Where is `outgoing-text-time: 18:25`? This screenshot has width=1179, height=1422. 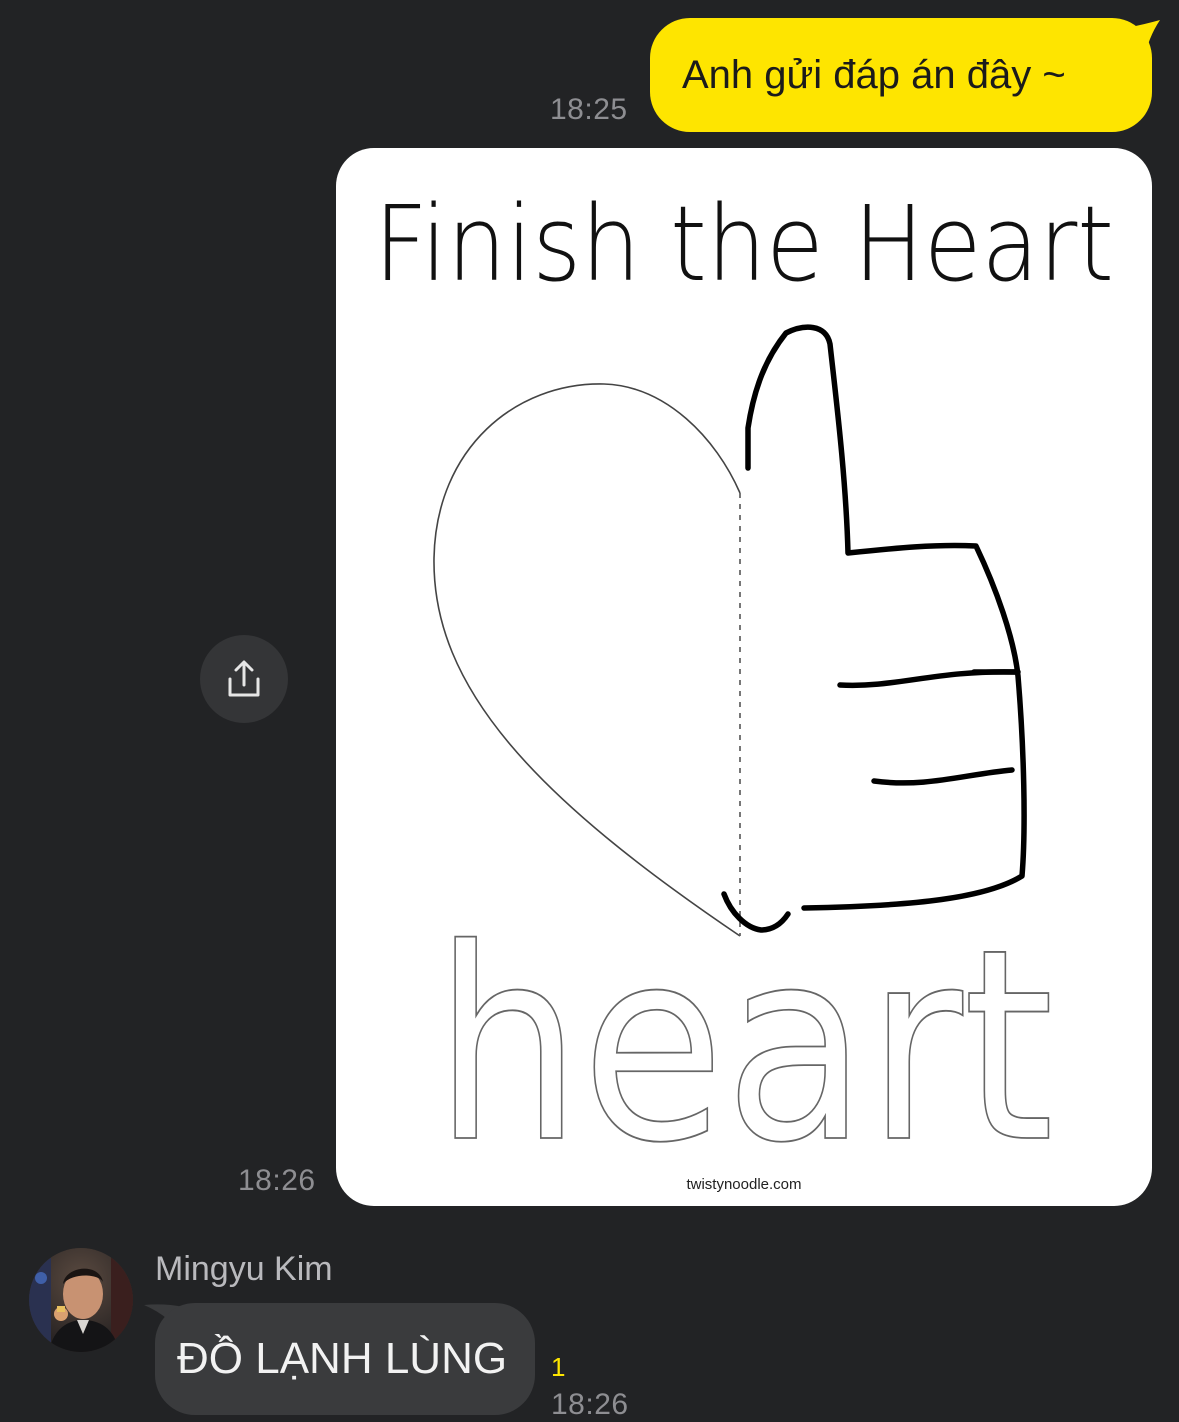
outgoing-text-time: 18:25 is located at coordinates (589, 109).